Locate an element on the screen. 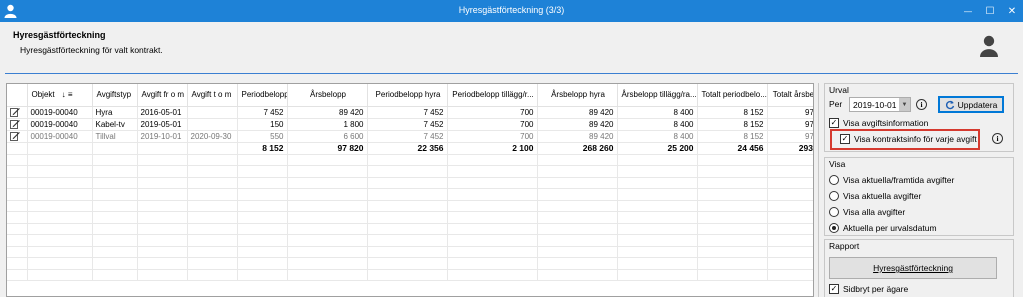 This screenshot has height=297, width=1023. column-header-arsbelopp-hyra: Årsbelopp hyra is located at coordinates (577, 95).